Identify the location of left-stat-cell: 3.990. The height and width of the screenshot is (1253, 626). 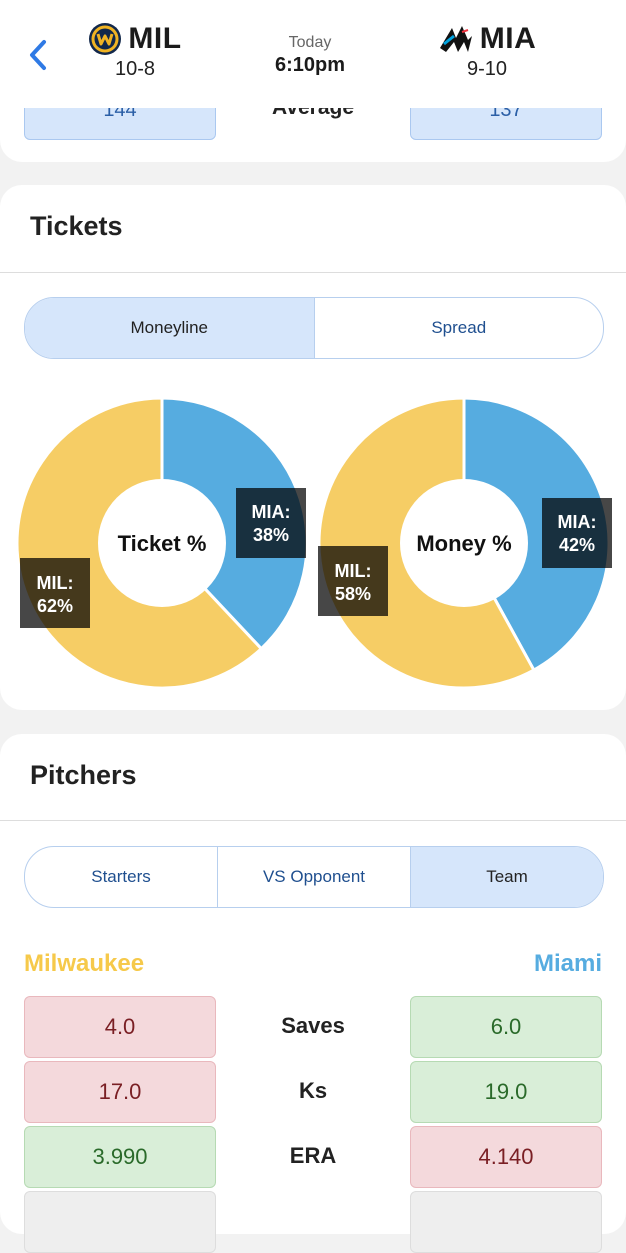
(120, 1157).